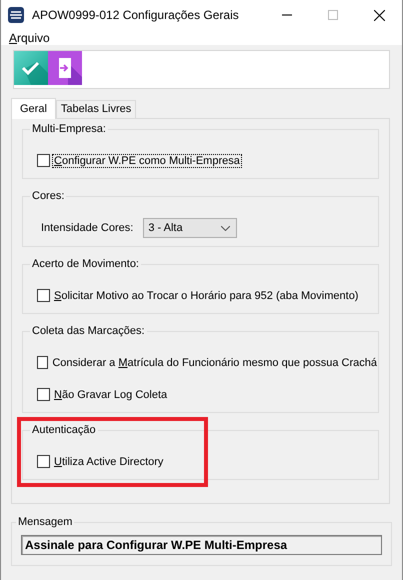  I want to click on group-title: Autenticação, so click(64, 430).